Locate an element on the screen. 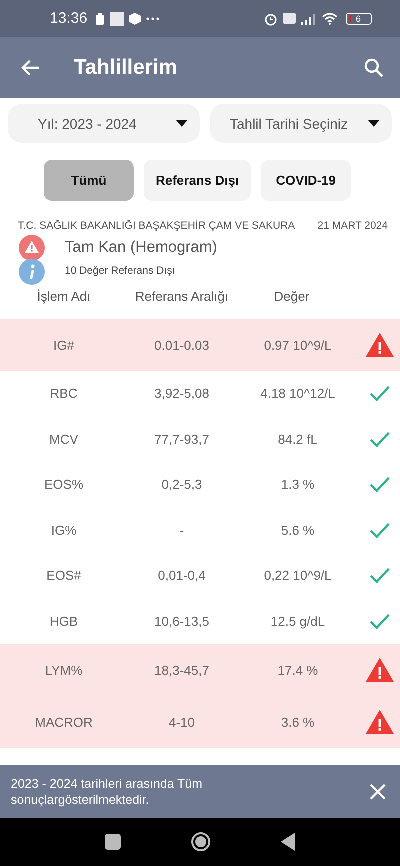  table-cell-text: IG% is located at coordinates (64, 530).